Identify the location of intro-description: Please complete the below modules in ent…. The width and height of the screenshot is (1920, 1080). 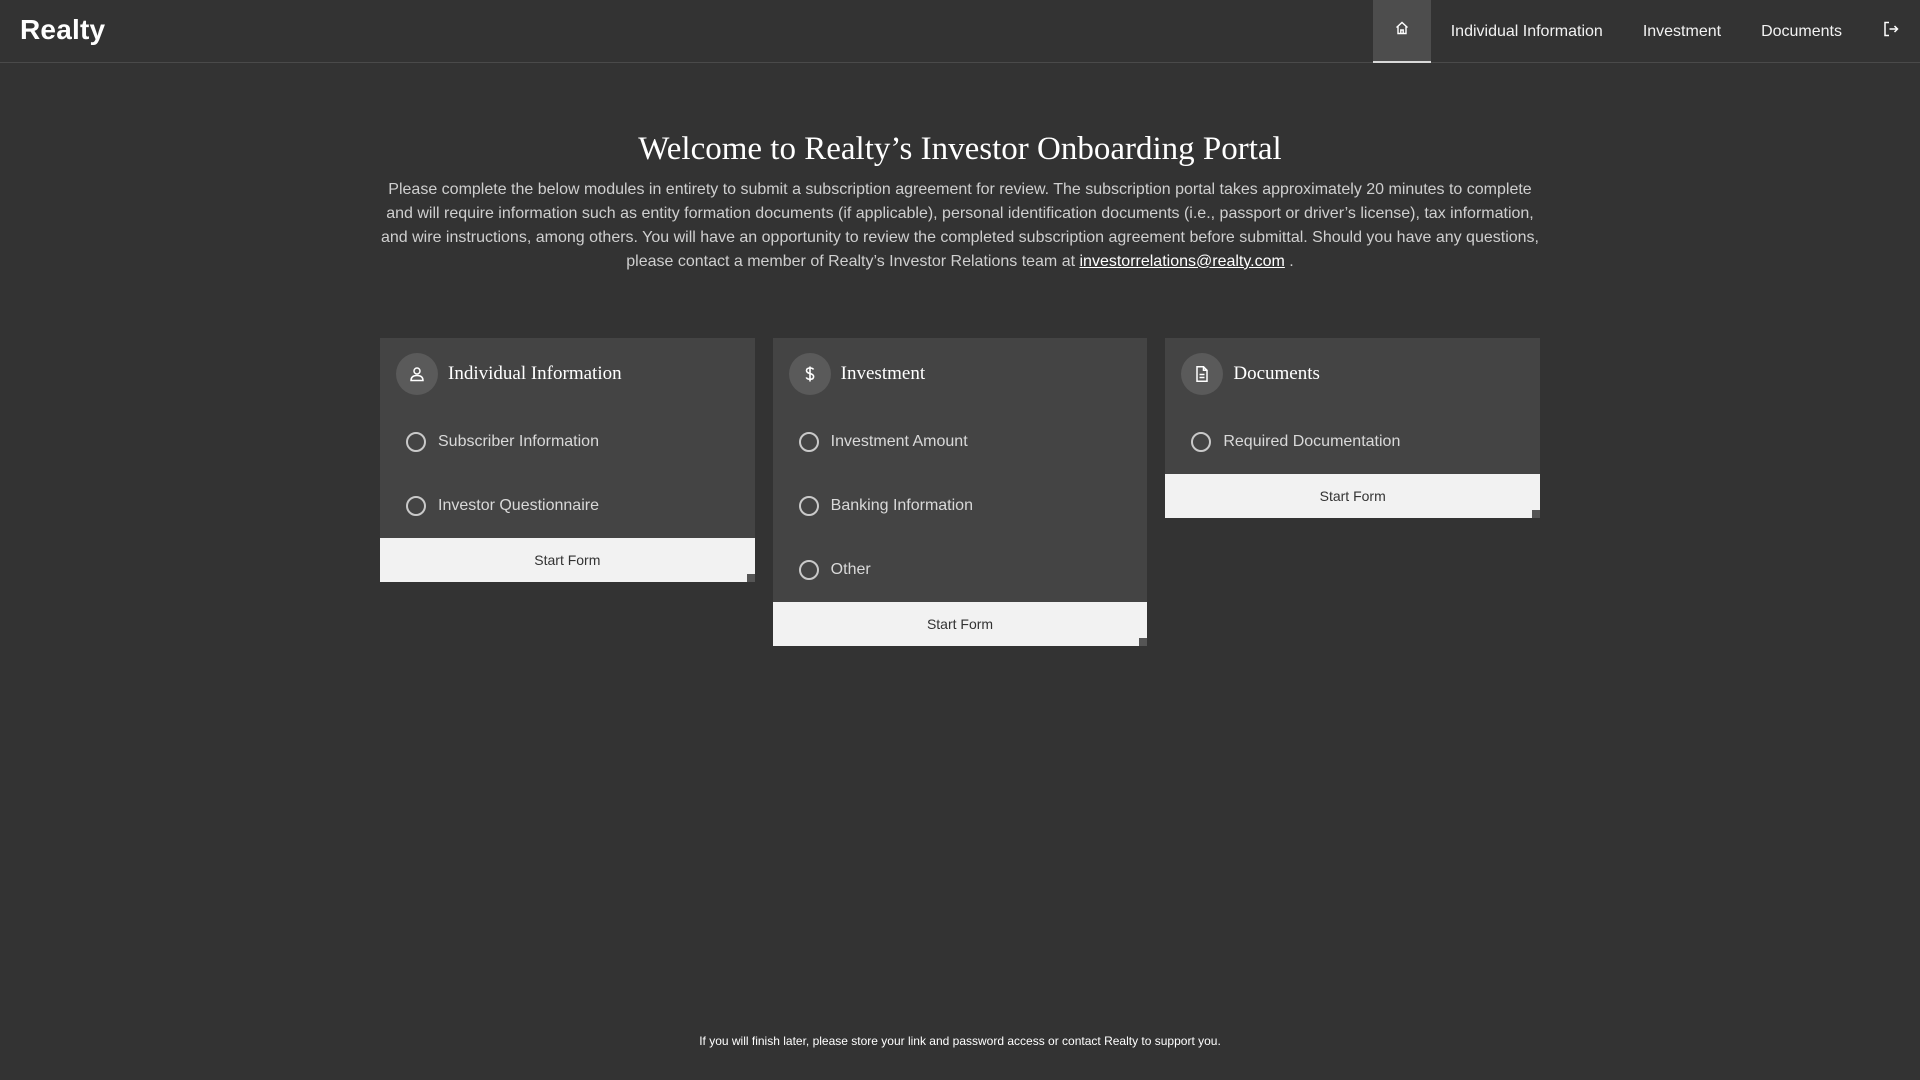
(960, 226).